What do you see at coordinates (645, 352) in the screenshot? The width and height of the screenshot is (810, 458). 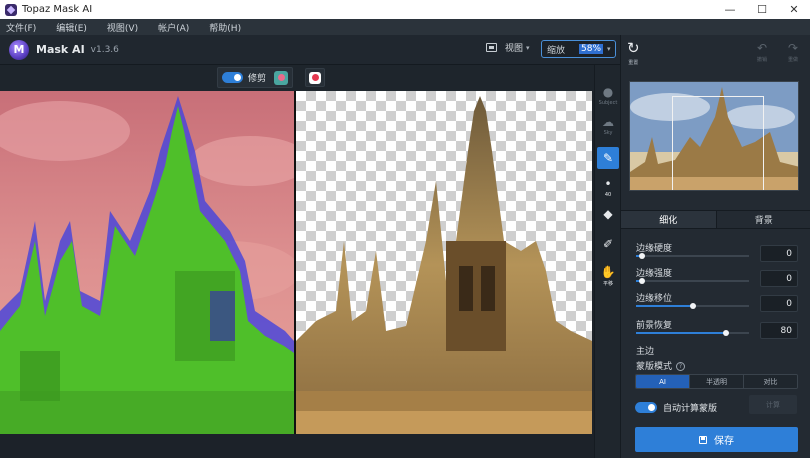 I see `section-title: 主边` at bounding box center [645, 352].